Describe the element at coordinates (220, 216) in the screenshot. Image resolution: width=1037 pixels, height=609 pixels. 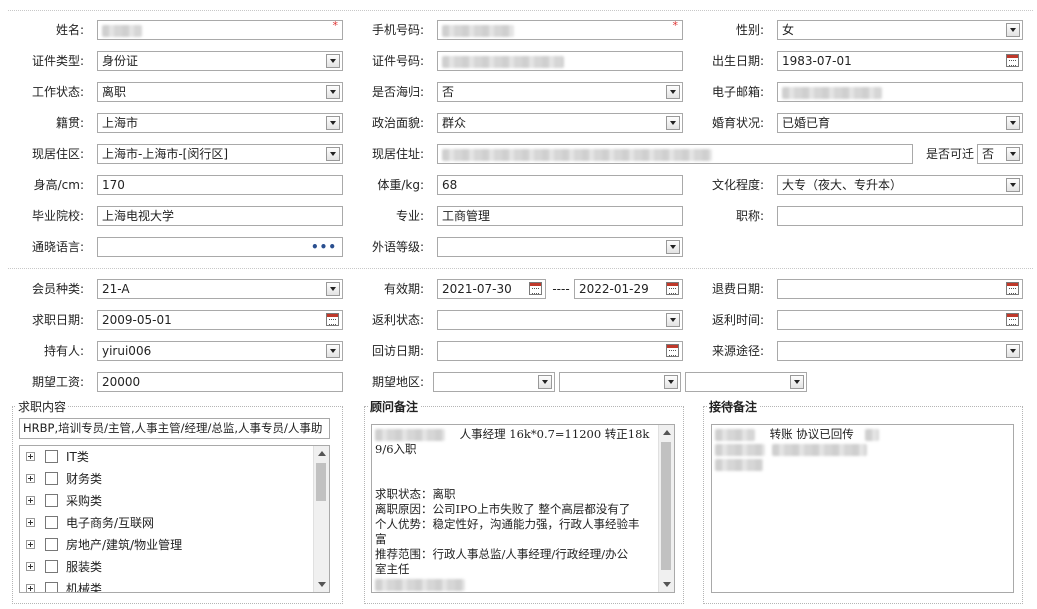
I see `school-input: 上海电视大学` at that location.